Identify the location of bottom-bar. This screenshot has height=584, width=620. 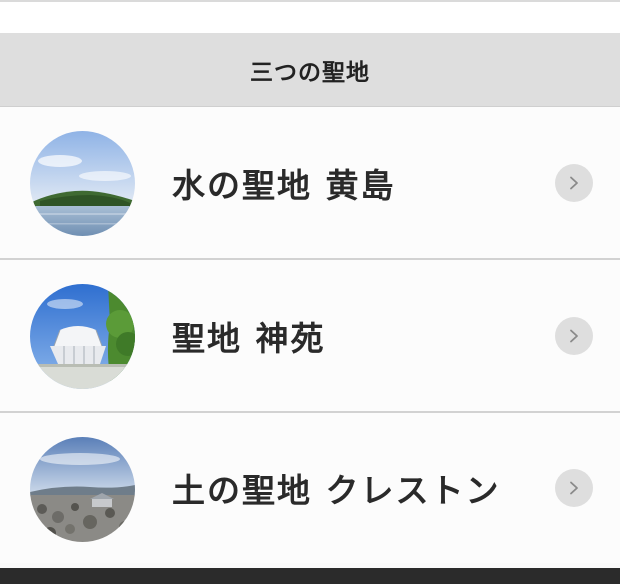
(310, 576).